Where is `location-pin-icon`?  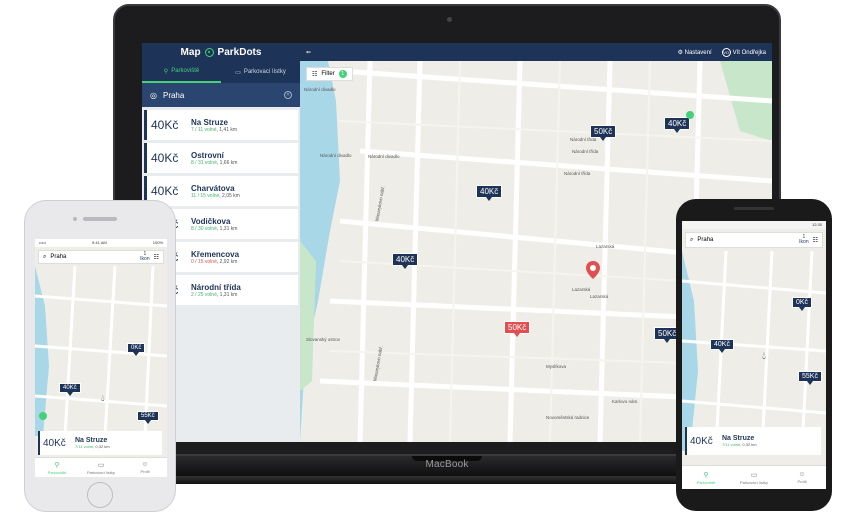
location-pin-icon is located at coordinates (593, 270).